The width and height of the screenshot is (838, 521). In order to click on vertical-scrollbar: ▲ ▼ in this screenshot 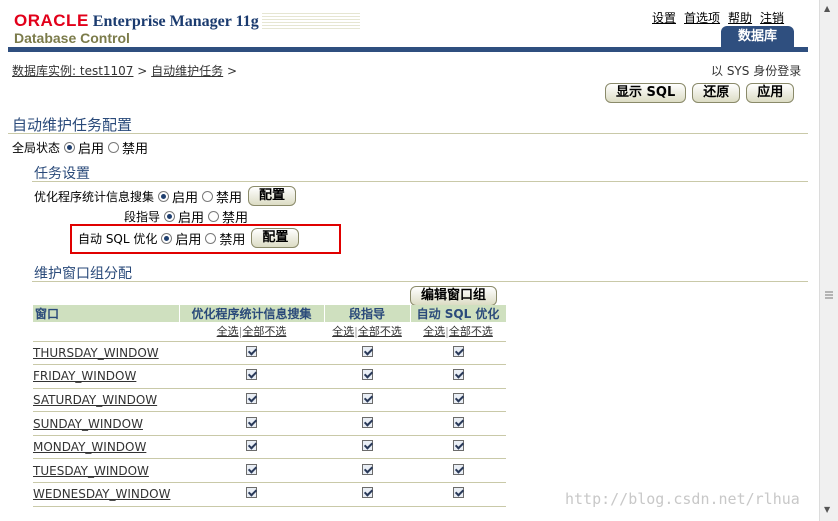, I will do `click(828, 260)`.